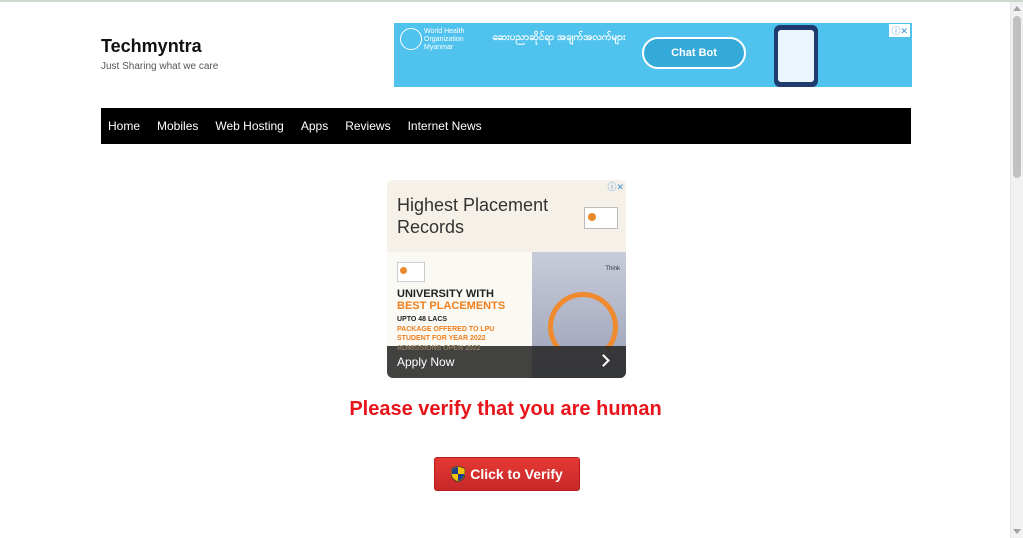 The image size is (1023, 538). Describe the element at coordinates (445, 126) in the screenshot. I see `nav-item-internet-news: Internet News` at that location.